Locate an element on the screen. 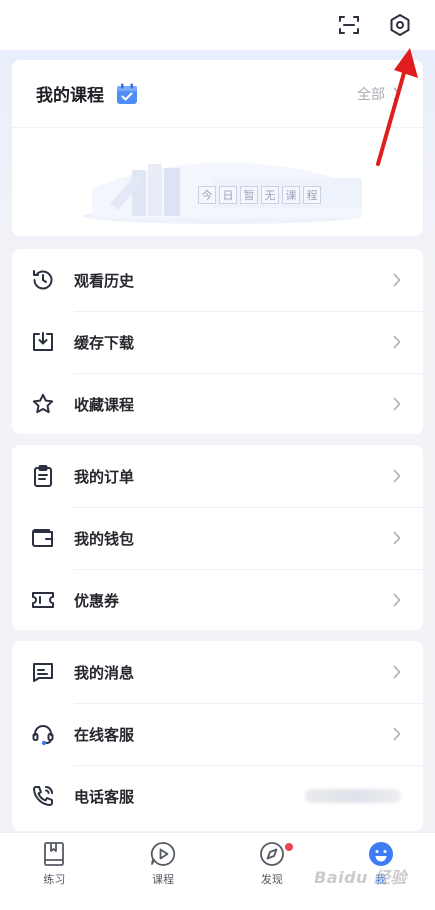  menu-item-label: 我的订单 is located at coordinates (104, 476).